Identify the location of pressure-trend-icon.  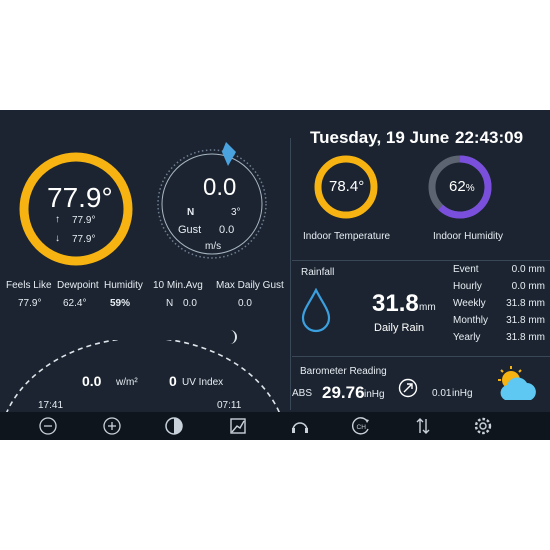
(408, 388).